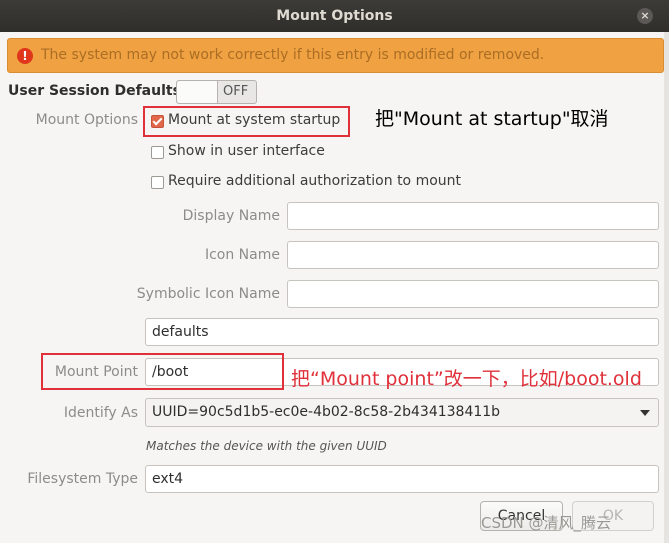 Image resolution: width=669 pixels, height=543 pixels. What do you see at coordinates (402, 332) in the screenshot?
I see `mount-options-input: defaults` at bounding box center [402, 332].